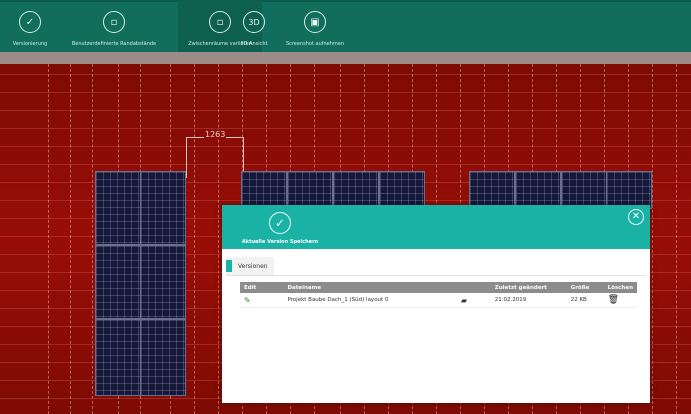 This screenshot has width=691, height=414. What do you see at coordinates (315, 22) in the screenshot?
I see `camera-circle-icon: ▣` at bounding box center [315, 22].